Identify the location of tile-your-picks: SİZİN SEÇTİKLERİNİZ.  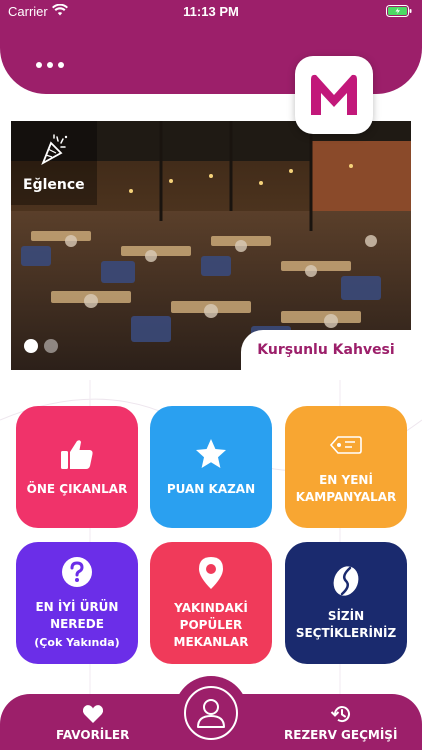
(346, 603).